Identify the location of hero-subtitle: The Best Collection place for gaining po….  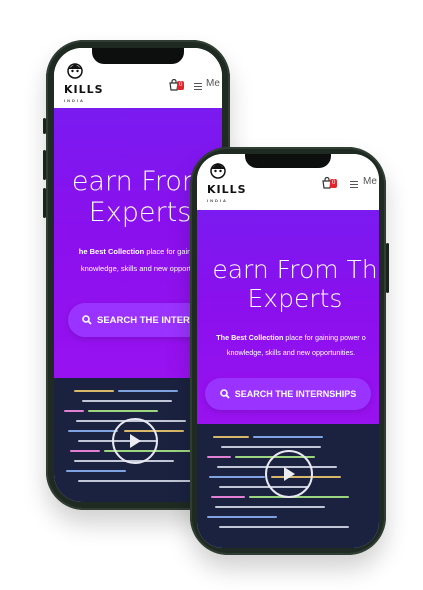
(288, 345).